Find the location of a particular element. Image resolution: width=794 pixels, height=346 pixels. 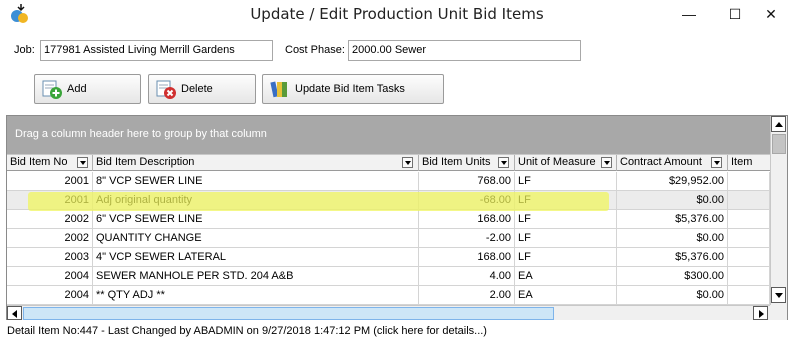

table-row: 2002 QUANTITY CHANGE -2.00 LF $0.00 is located at coordinates (388, 238).